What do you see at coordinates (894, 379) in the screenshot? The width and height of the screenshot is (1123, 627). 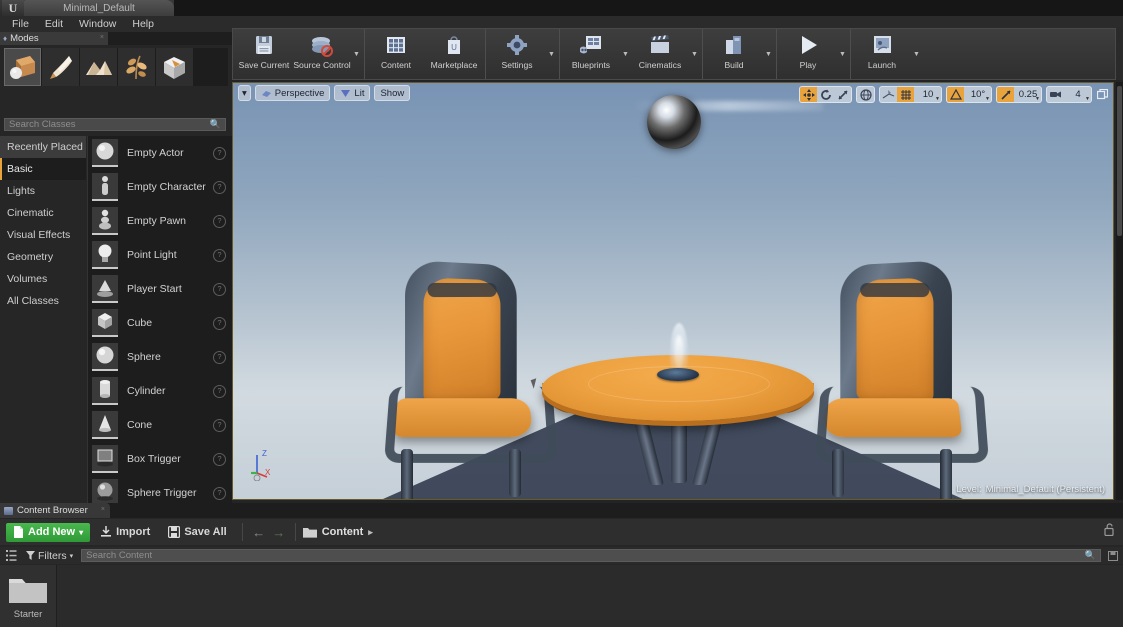 I see `chair-right` at bounding box center [894, 379].